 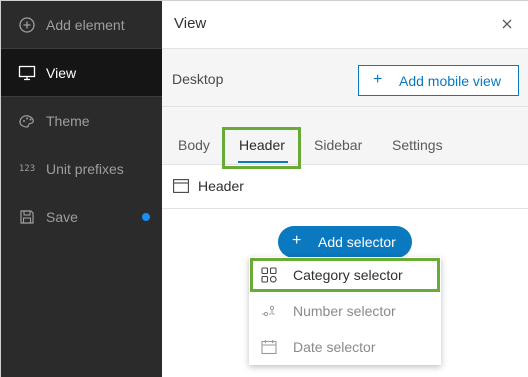 What do you see at coordinates (85, 25) in the screenshot?
I see `sidebar-item-label: Add element` at bounding box center [85, 25].